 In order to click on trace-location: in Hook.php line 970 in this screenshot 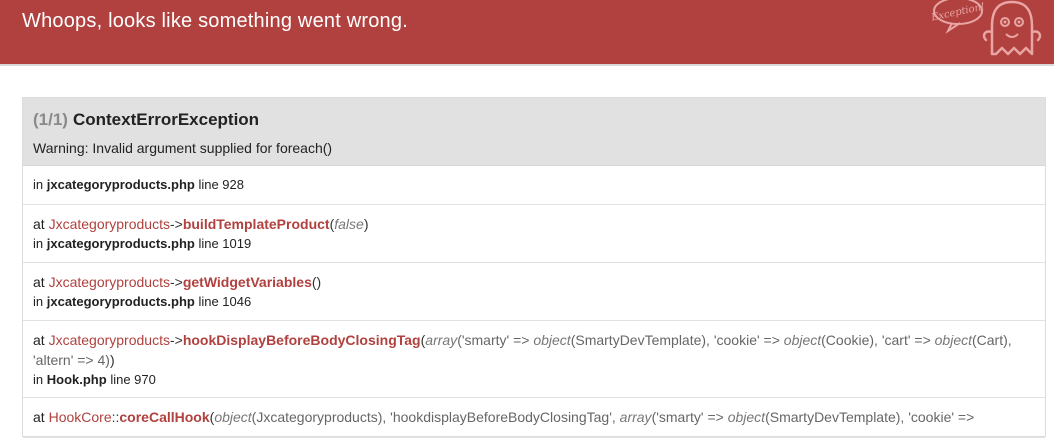, I will do `click(534, 380)`.